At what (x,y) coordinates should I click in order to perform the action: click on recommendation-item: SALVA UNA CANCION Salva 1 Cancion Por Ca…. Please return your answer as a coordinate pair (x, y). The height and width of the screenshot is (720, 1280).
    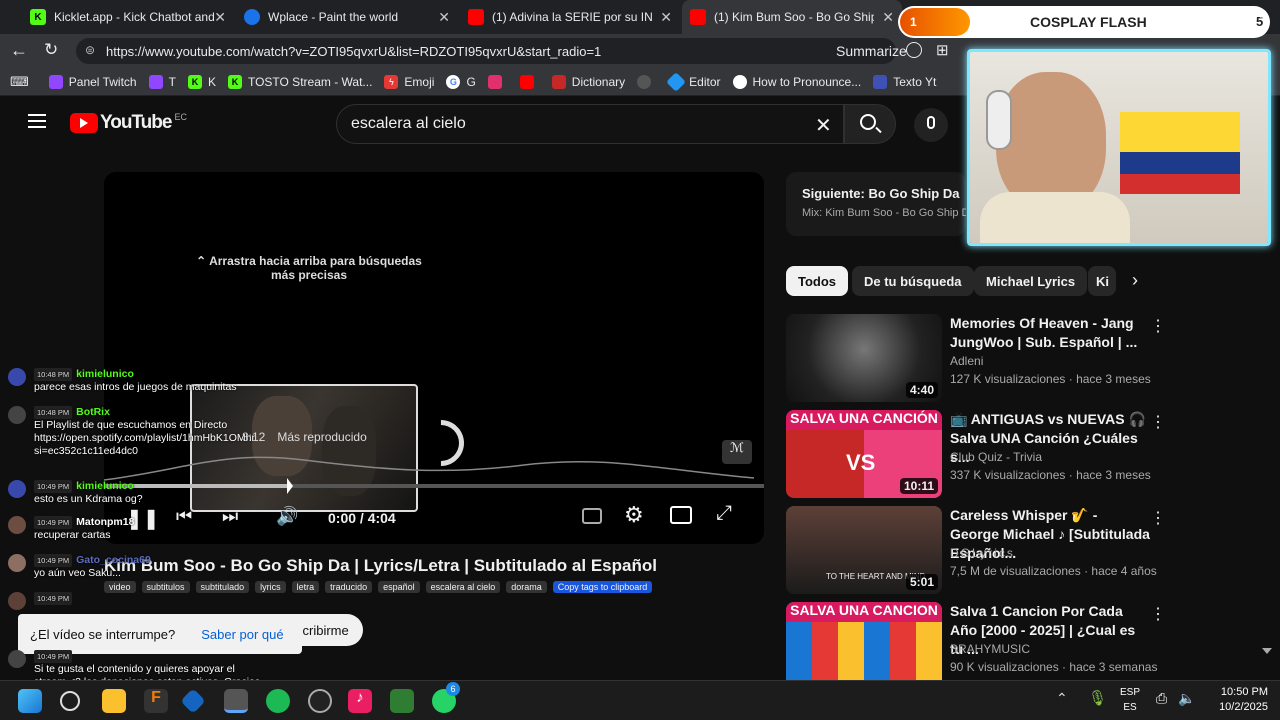
    Looking at the image, I should click on (976, 641).